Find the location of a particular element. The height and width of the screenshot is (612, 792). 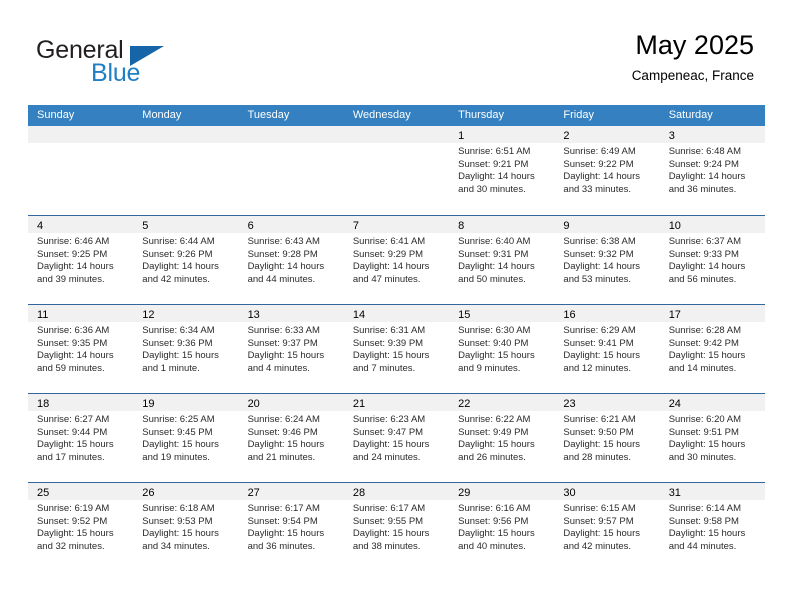

day-detail-line: Sunset: 9:57 PM is located at coordinates (598, 521).